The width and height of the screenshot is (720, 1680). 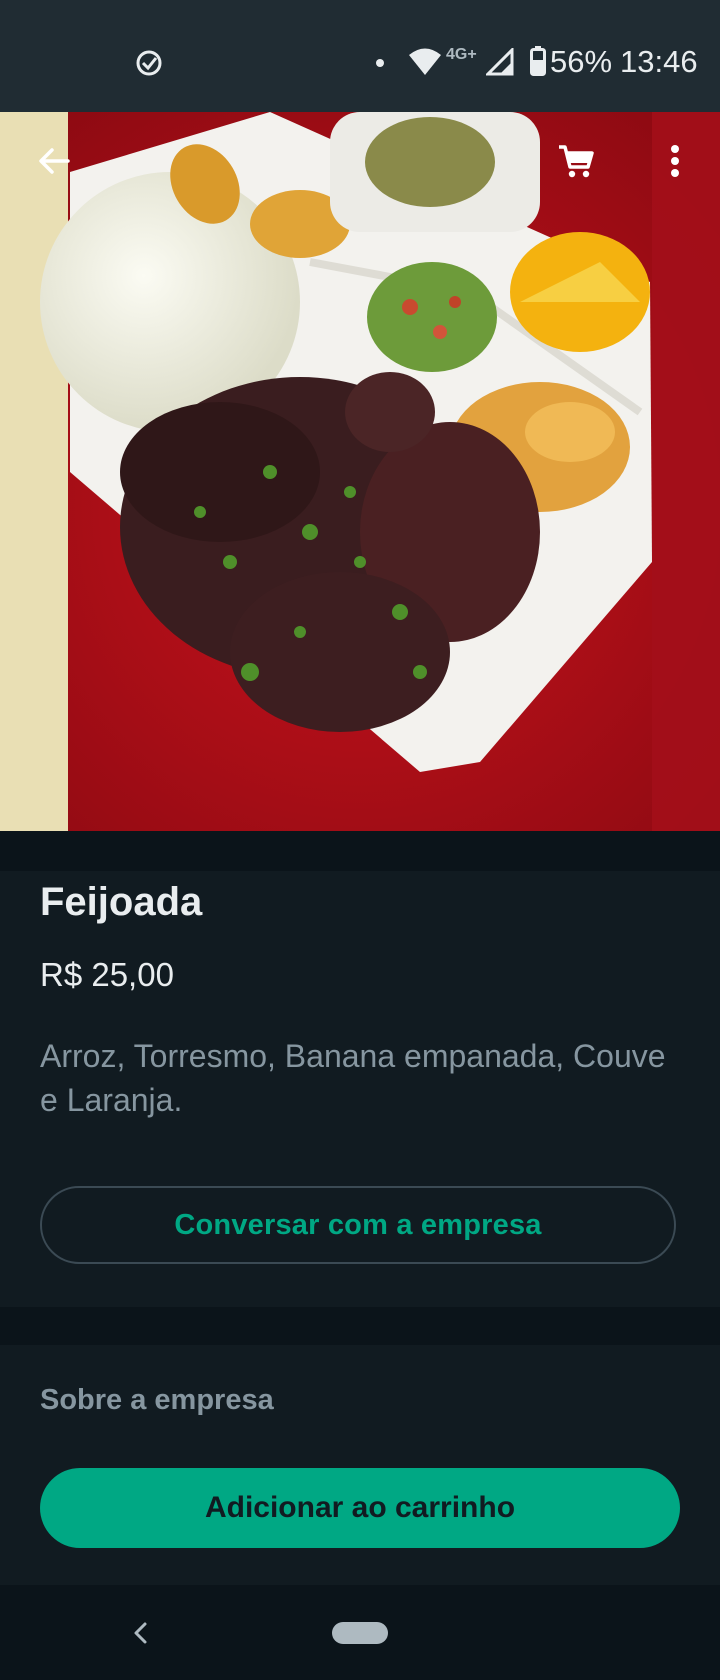 What do you see at coordinates (107, 974) in the screenshot?
I see `product-price: R$ 25,00` at bounding box center [107, 974].